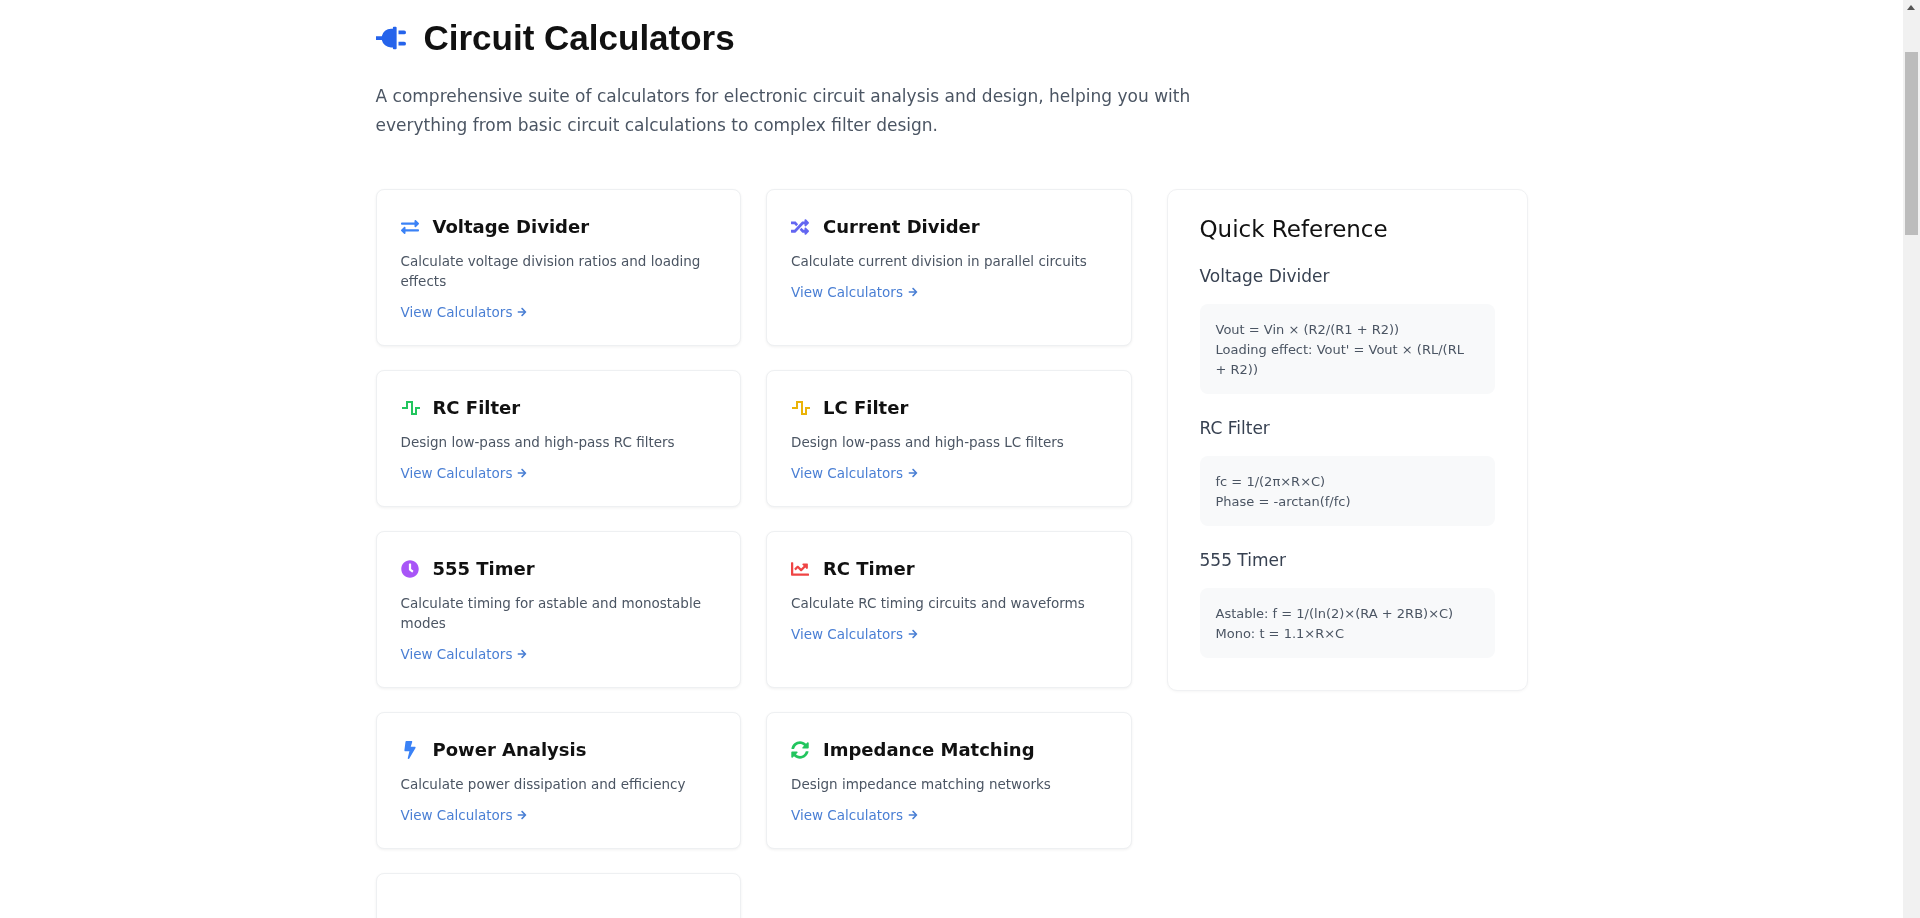 The height and width of the screenshot is (918, 1920). What do you see at coordinates (1271, 482) in the screenshot?
I see `formula-line: fc = 1/(2π×R×C)` at bounding box center [1271, 482].